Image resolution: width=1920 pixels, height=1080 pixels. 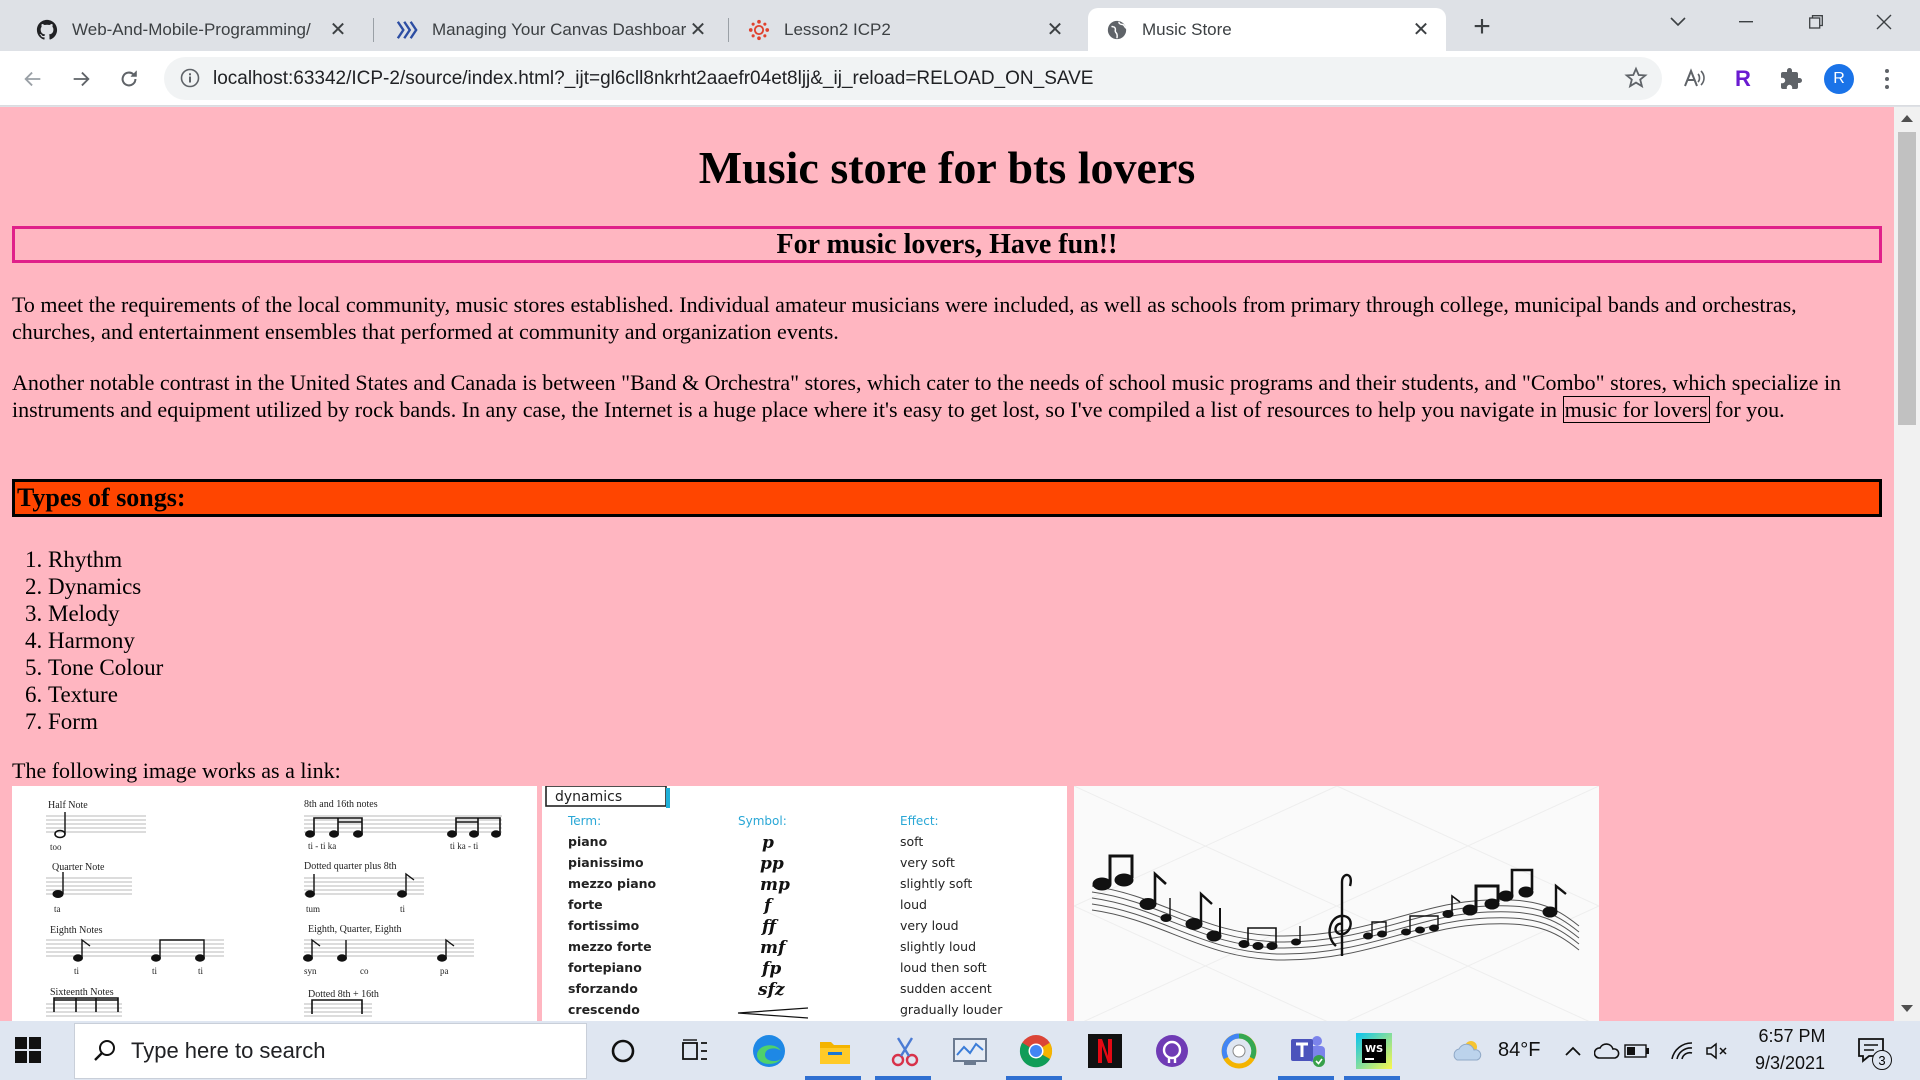 I want to click on dynamics-tab-label: dynamics, so click(x=588, y=797).